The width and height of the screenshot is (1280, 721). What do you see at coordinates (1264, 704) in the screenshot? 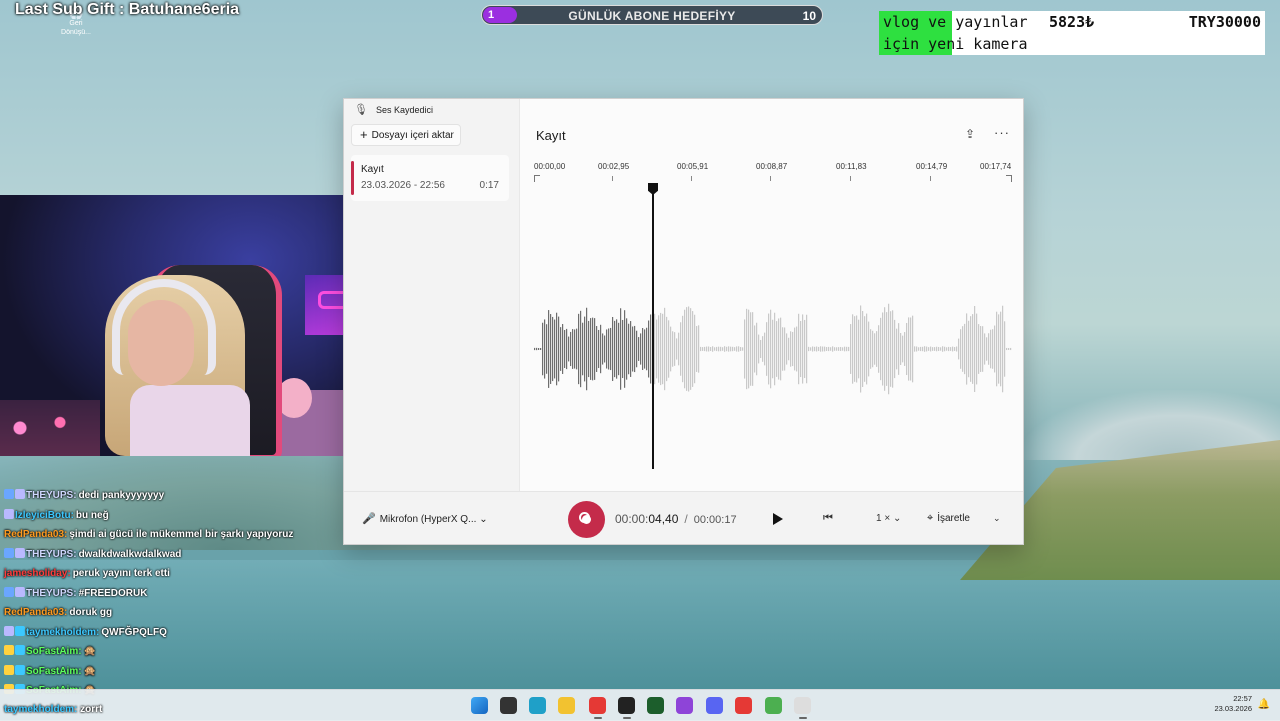
I see `notification-bell-icon: 🔔` at bounding box center [1264, 704].